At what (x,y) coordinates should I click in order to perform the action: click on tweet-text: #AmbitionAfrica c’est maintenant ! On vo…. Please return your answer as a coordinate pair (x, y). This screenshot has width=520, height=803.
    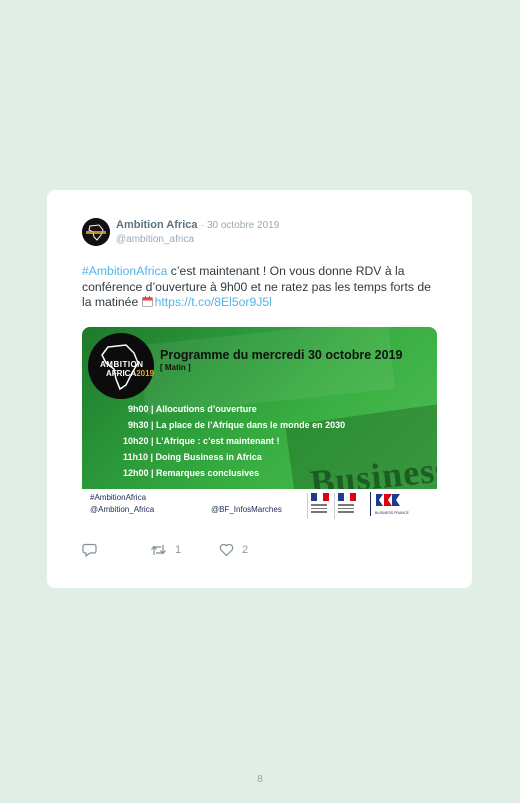
    Looking at the image, I should click on (262, 287).